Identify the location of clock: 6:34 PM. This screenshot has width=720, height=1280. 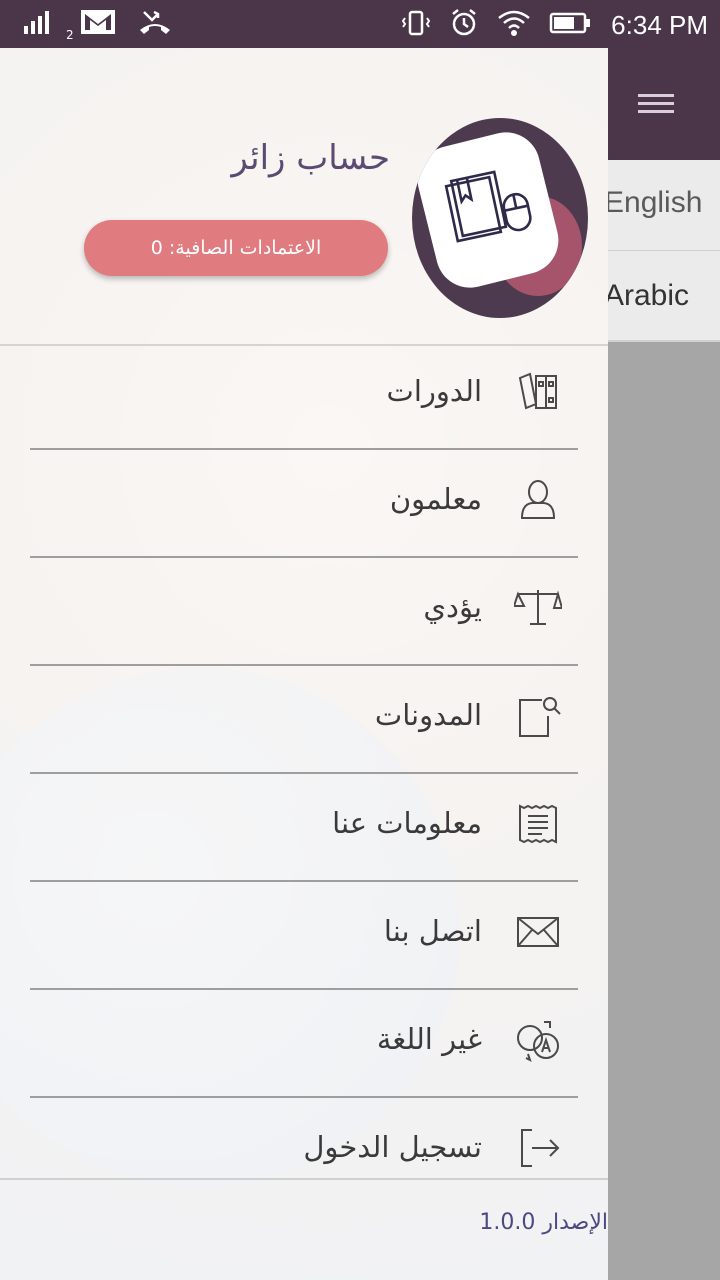
(659, 24).